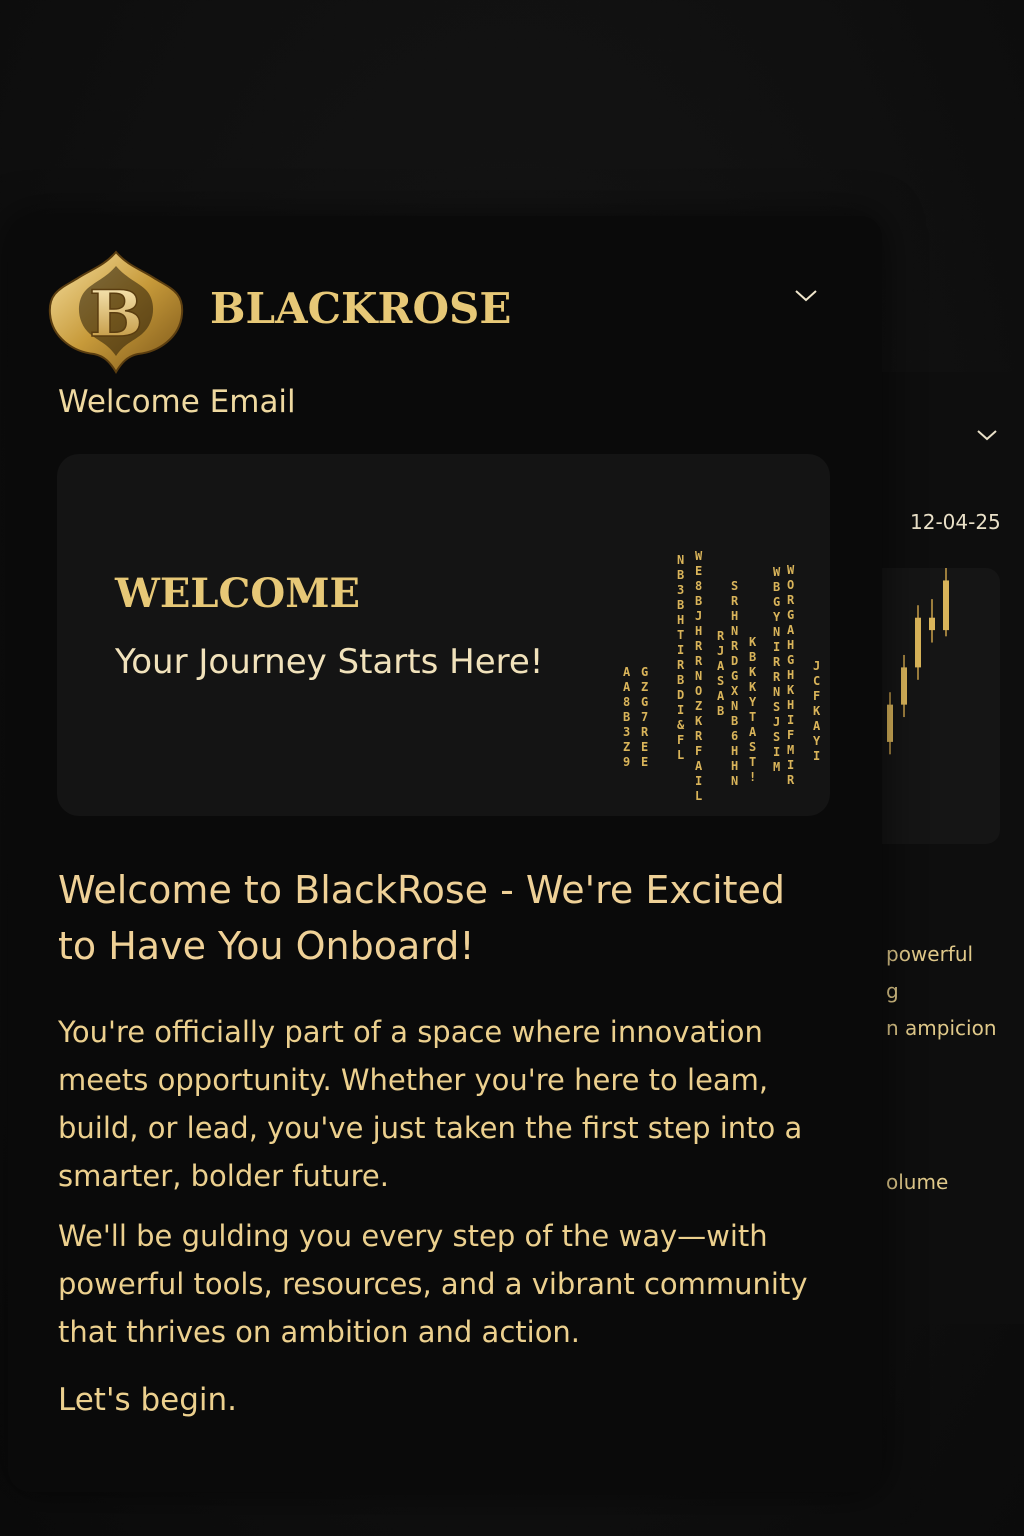  What do you see at coordinates (177, 402) in the screenshot?
I see `email-type-label: Welcome Email` at bounding box center [177, 402].